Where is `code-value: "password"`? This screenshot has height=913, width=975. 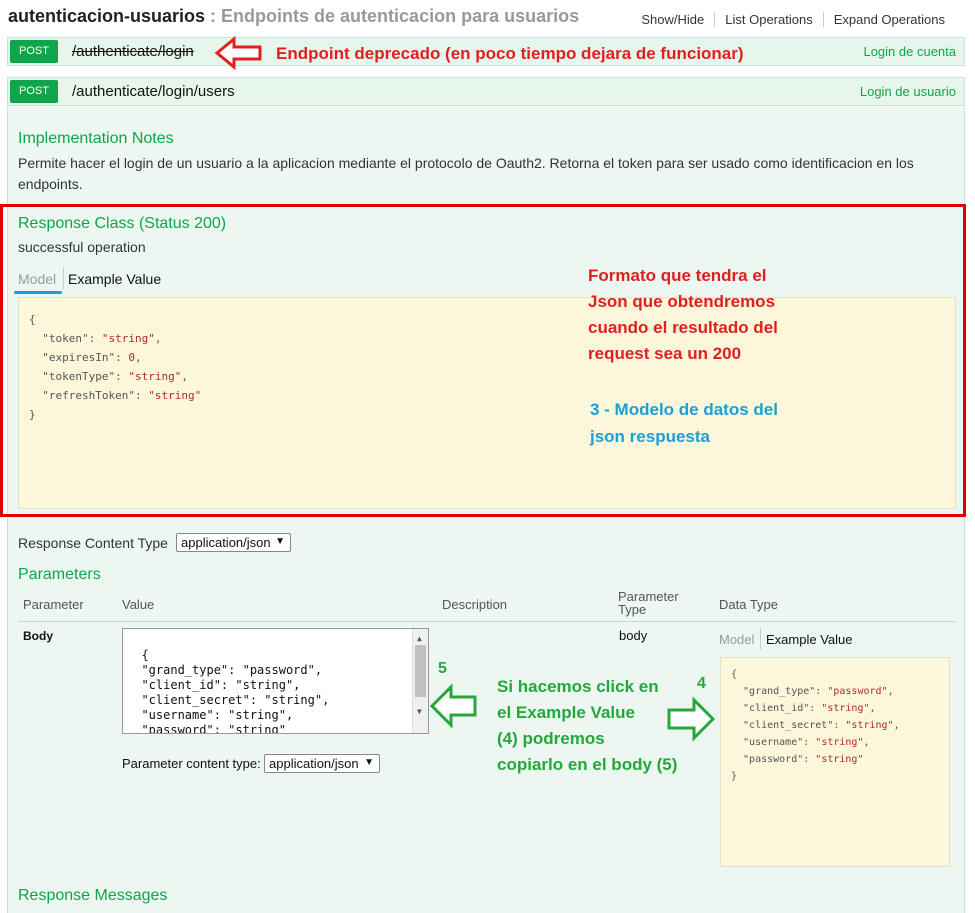 code-value: "password" is located at coordinates (857, 691).